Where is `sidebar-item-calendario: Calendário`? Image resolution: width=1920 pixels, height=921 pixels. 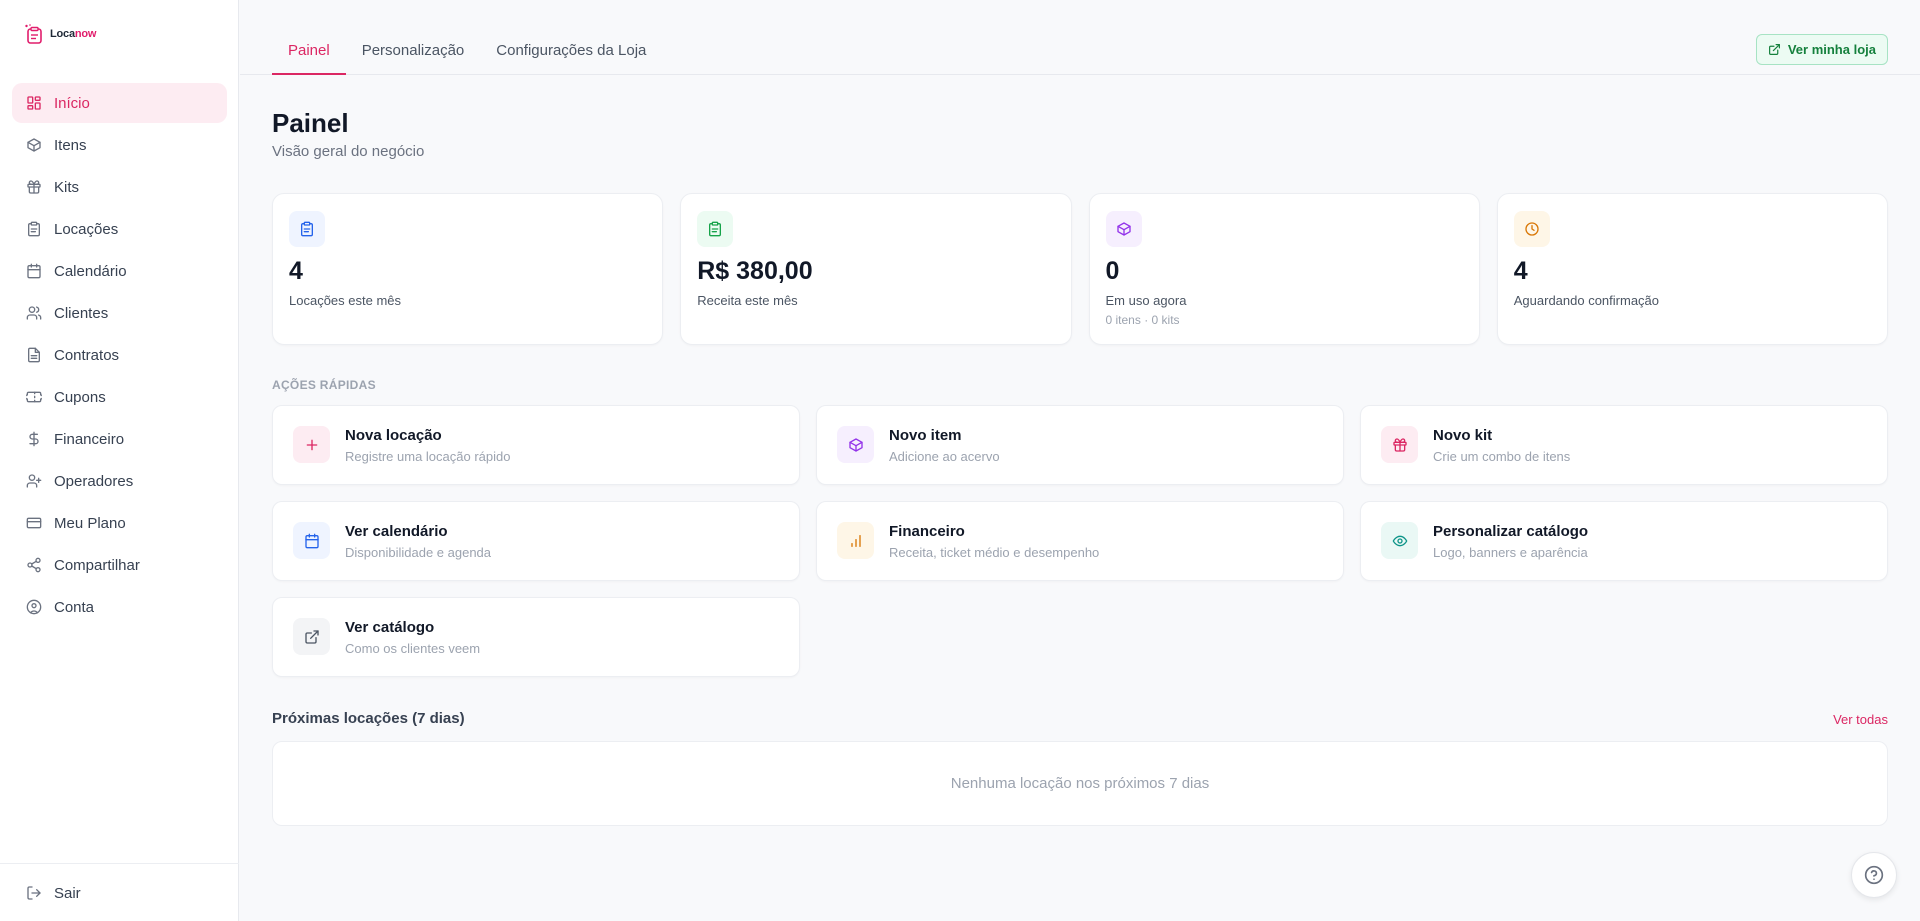
sidebar-item-calendario: Calendário is located at coordinates (119, 271).